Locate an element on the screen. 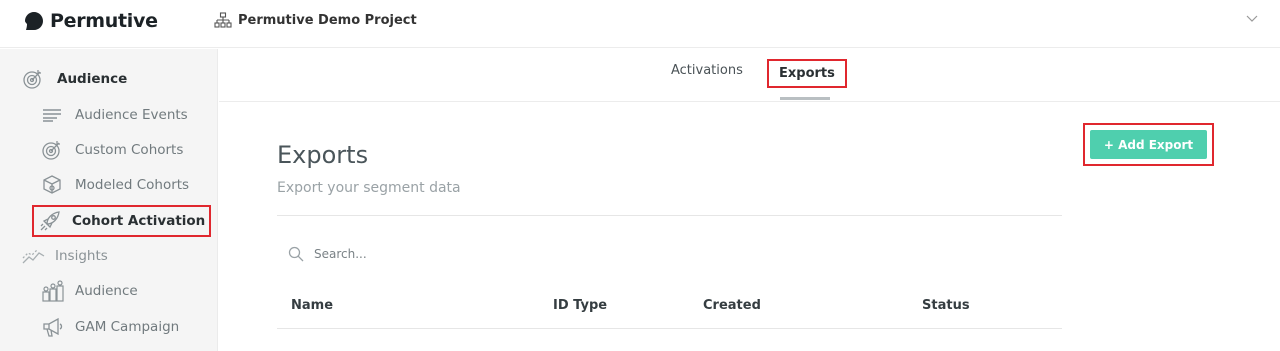 The width and height of the screenshot is (1280, 351). chevron-down-icon is located at coordinates (1252, 19).